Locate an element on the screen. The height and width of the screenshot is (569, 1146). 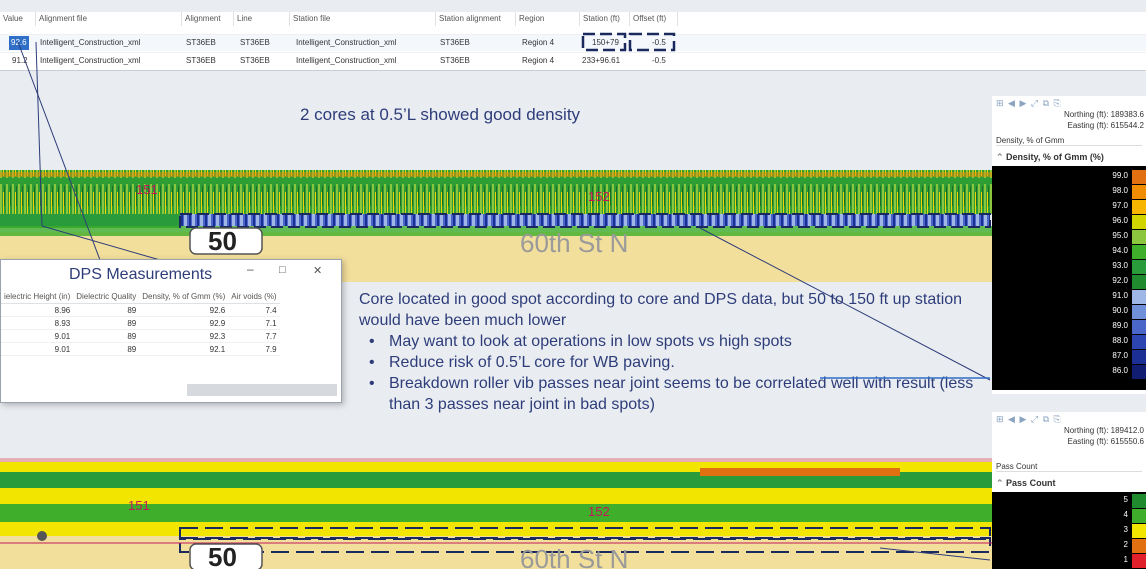
legend-item: 97.0 is located at coordinates (1069, 207).